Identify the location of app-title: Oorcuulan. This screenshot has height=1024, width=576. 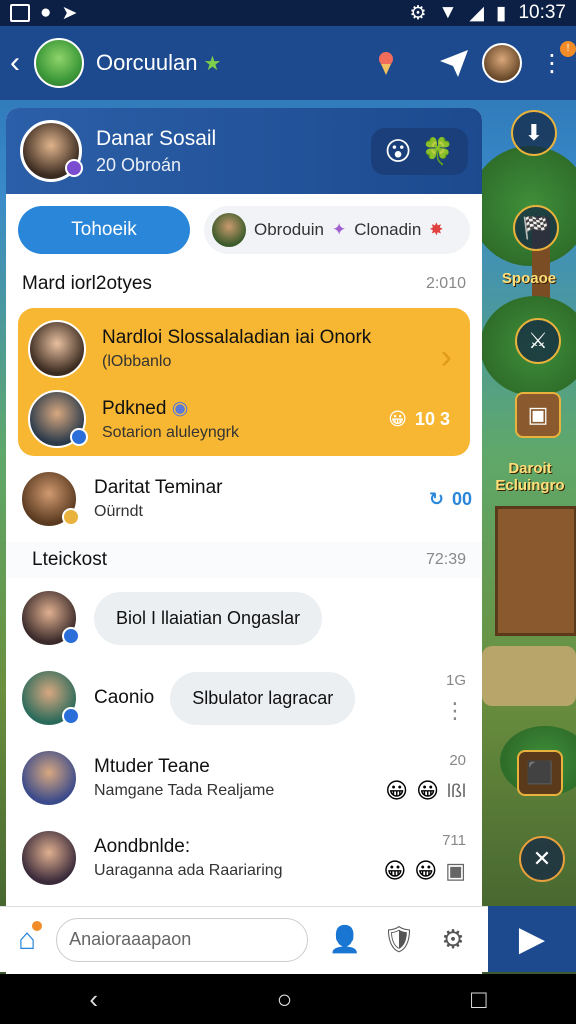
(147, 62).